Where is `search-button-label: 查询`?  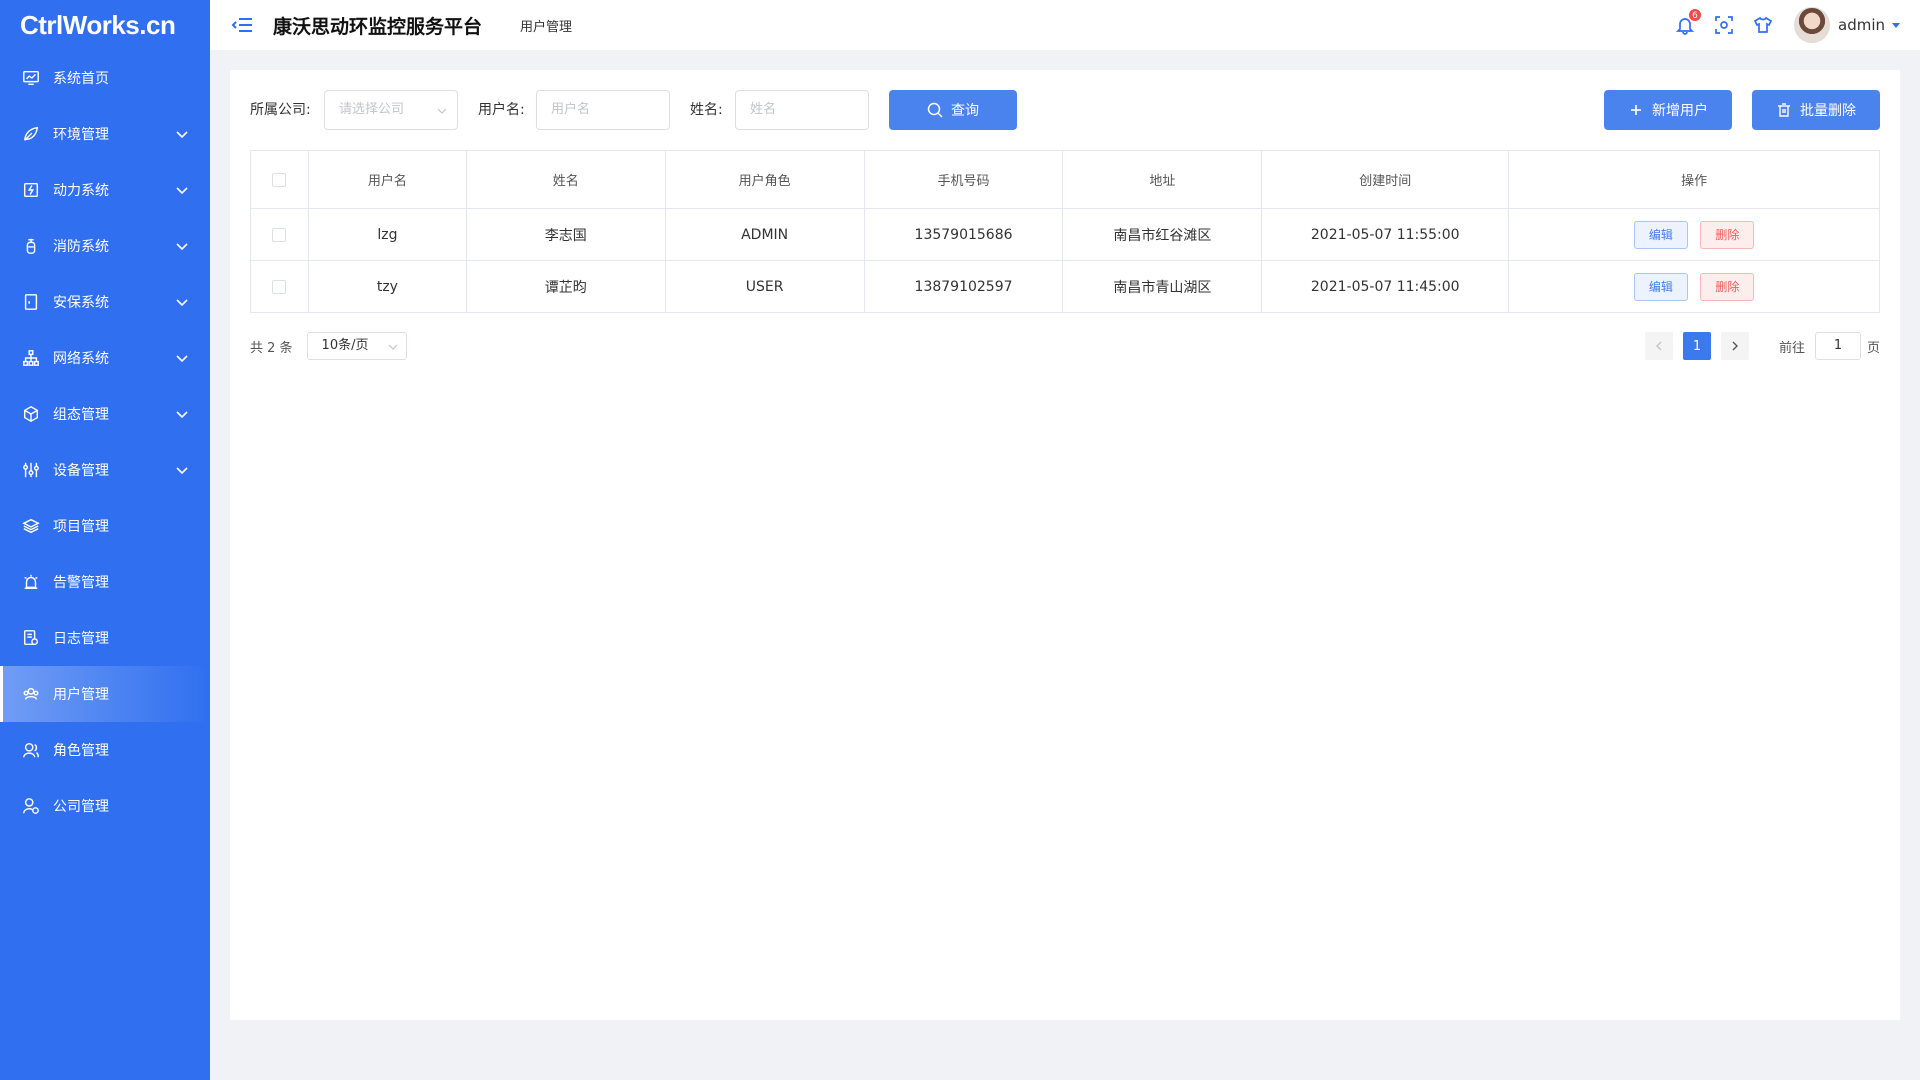
search-button-label: 查询 is located at coordinates (965, 111).